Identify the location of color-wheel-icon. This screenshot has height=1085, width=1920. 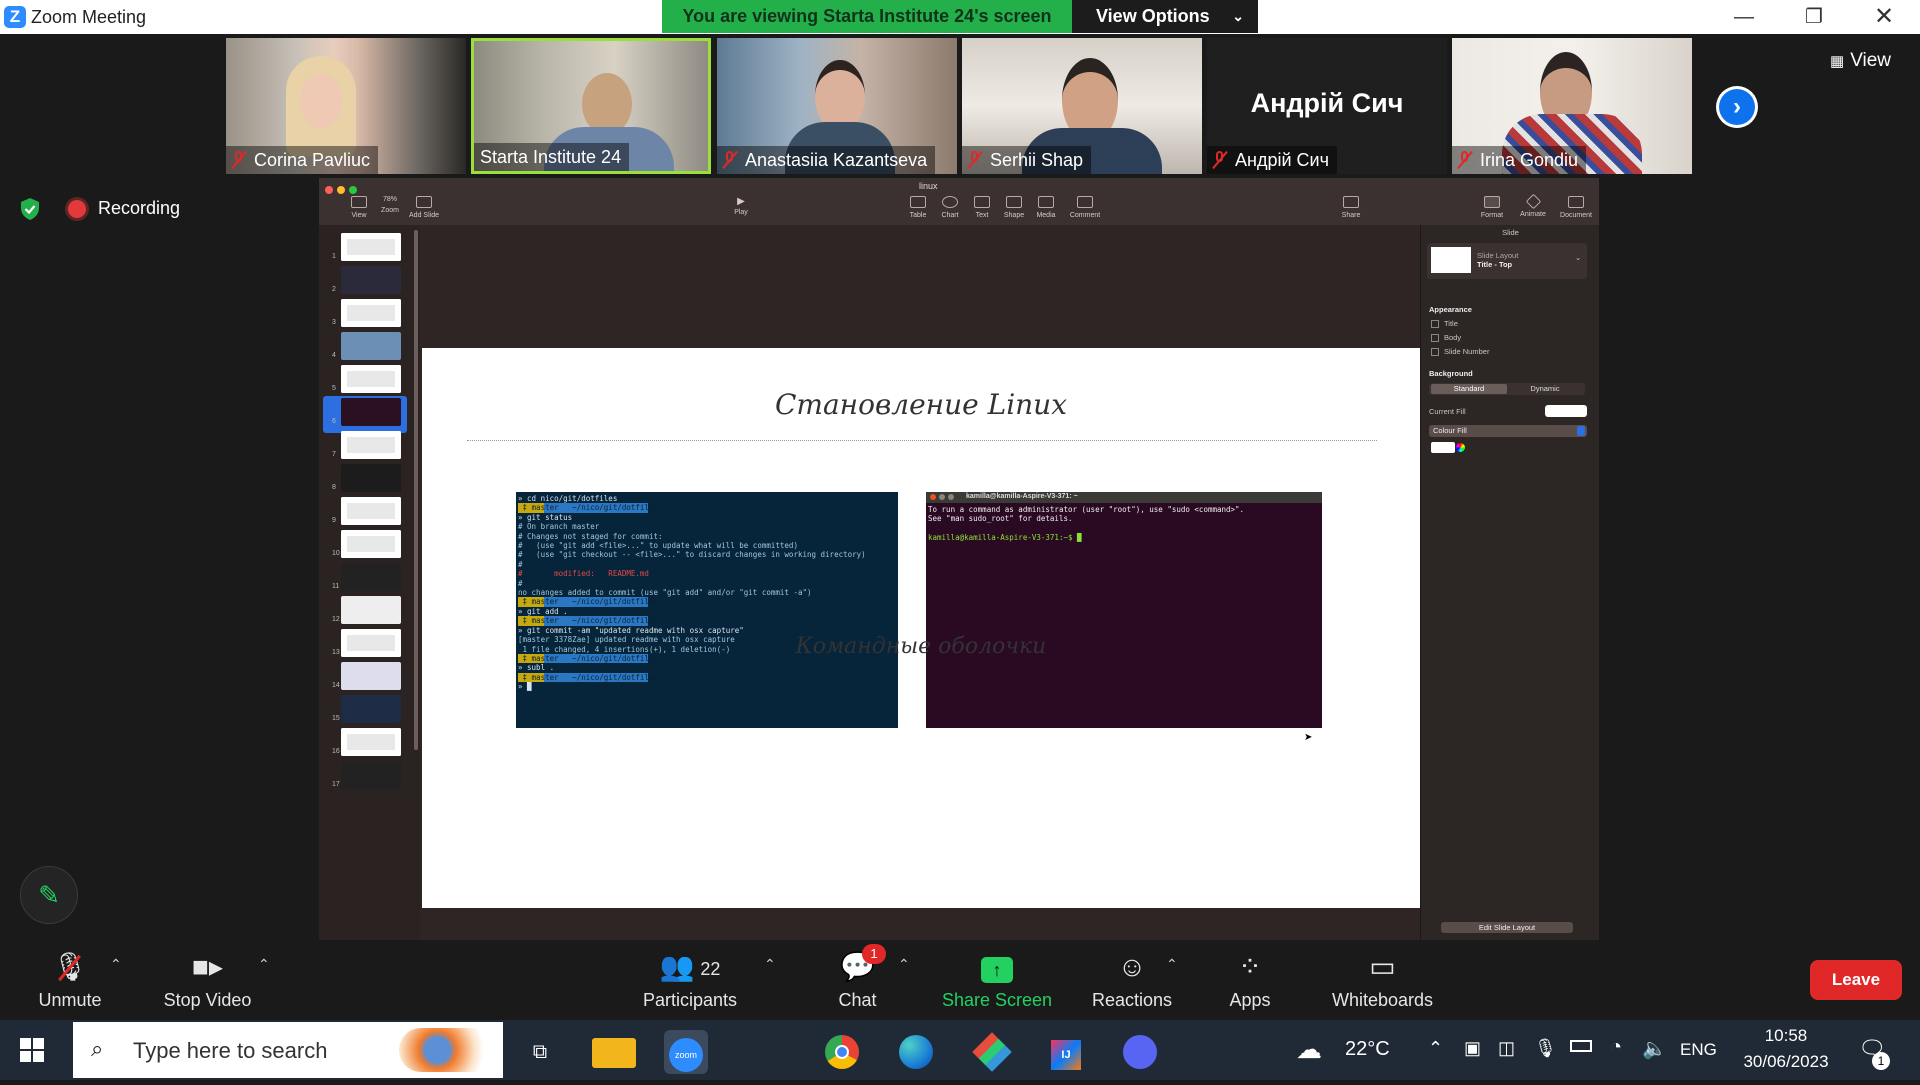
(1460, 447).